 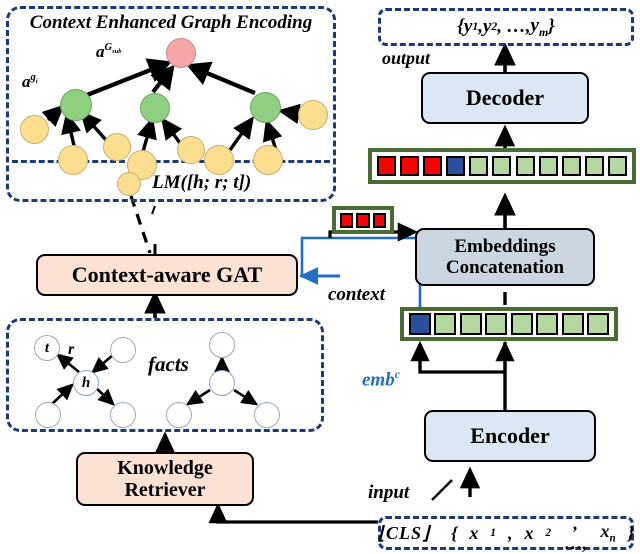 I want to click on output-label: output, so click(x=406, y=58).